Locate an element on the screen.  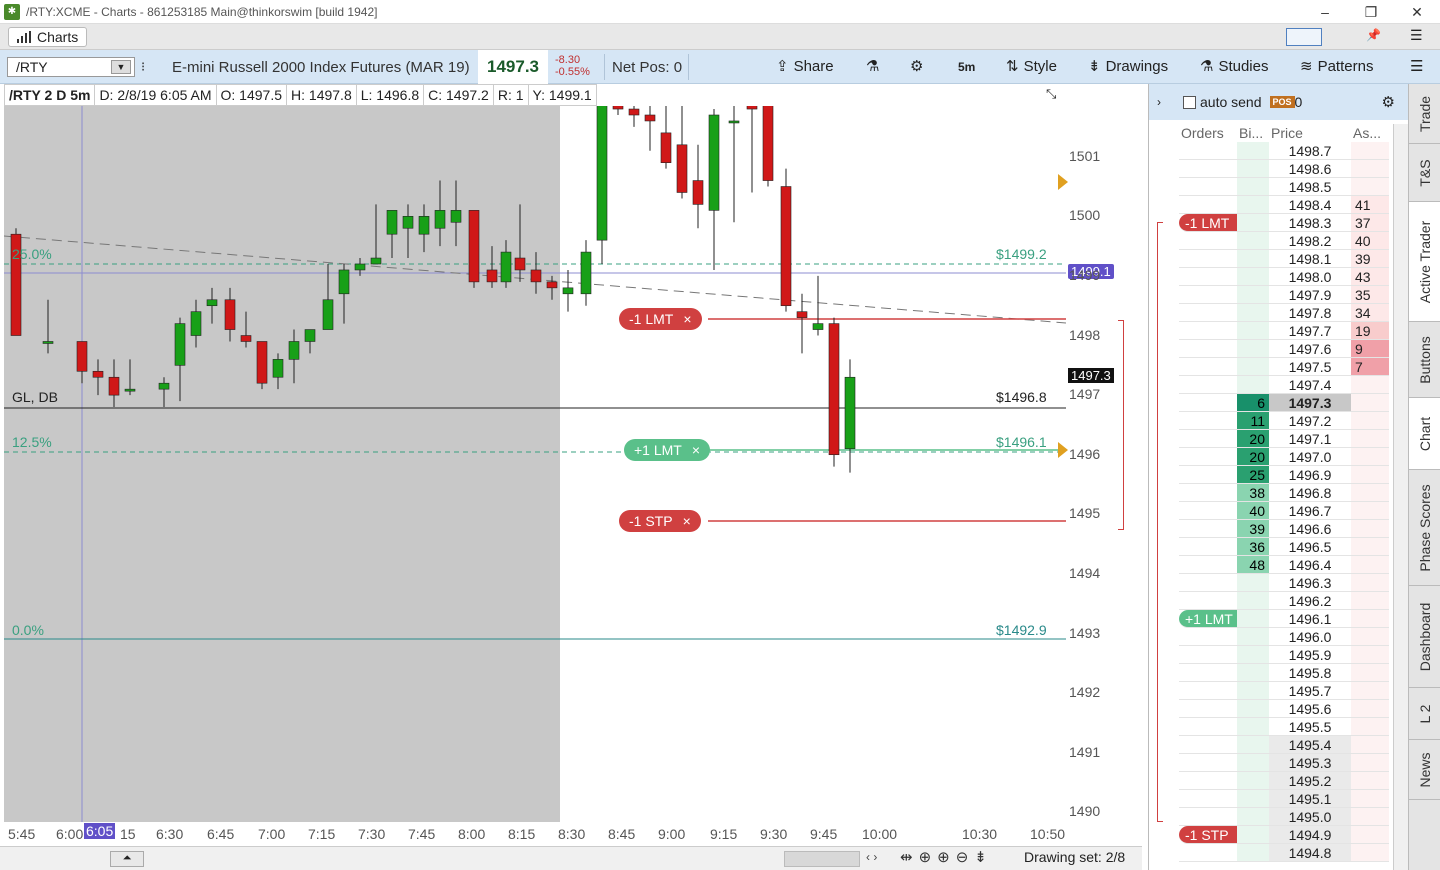
table-row: 1498.4 41 is located at coordinates (1284, 205).